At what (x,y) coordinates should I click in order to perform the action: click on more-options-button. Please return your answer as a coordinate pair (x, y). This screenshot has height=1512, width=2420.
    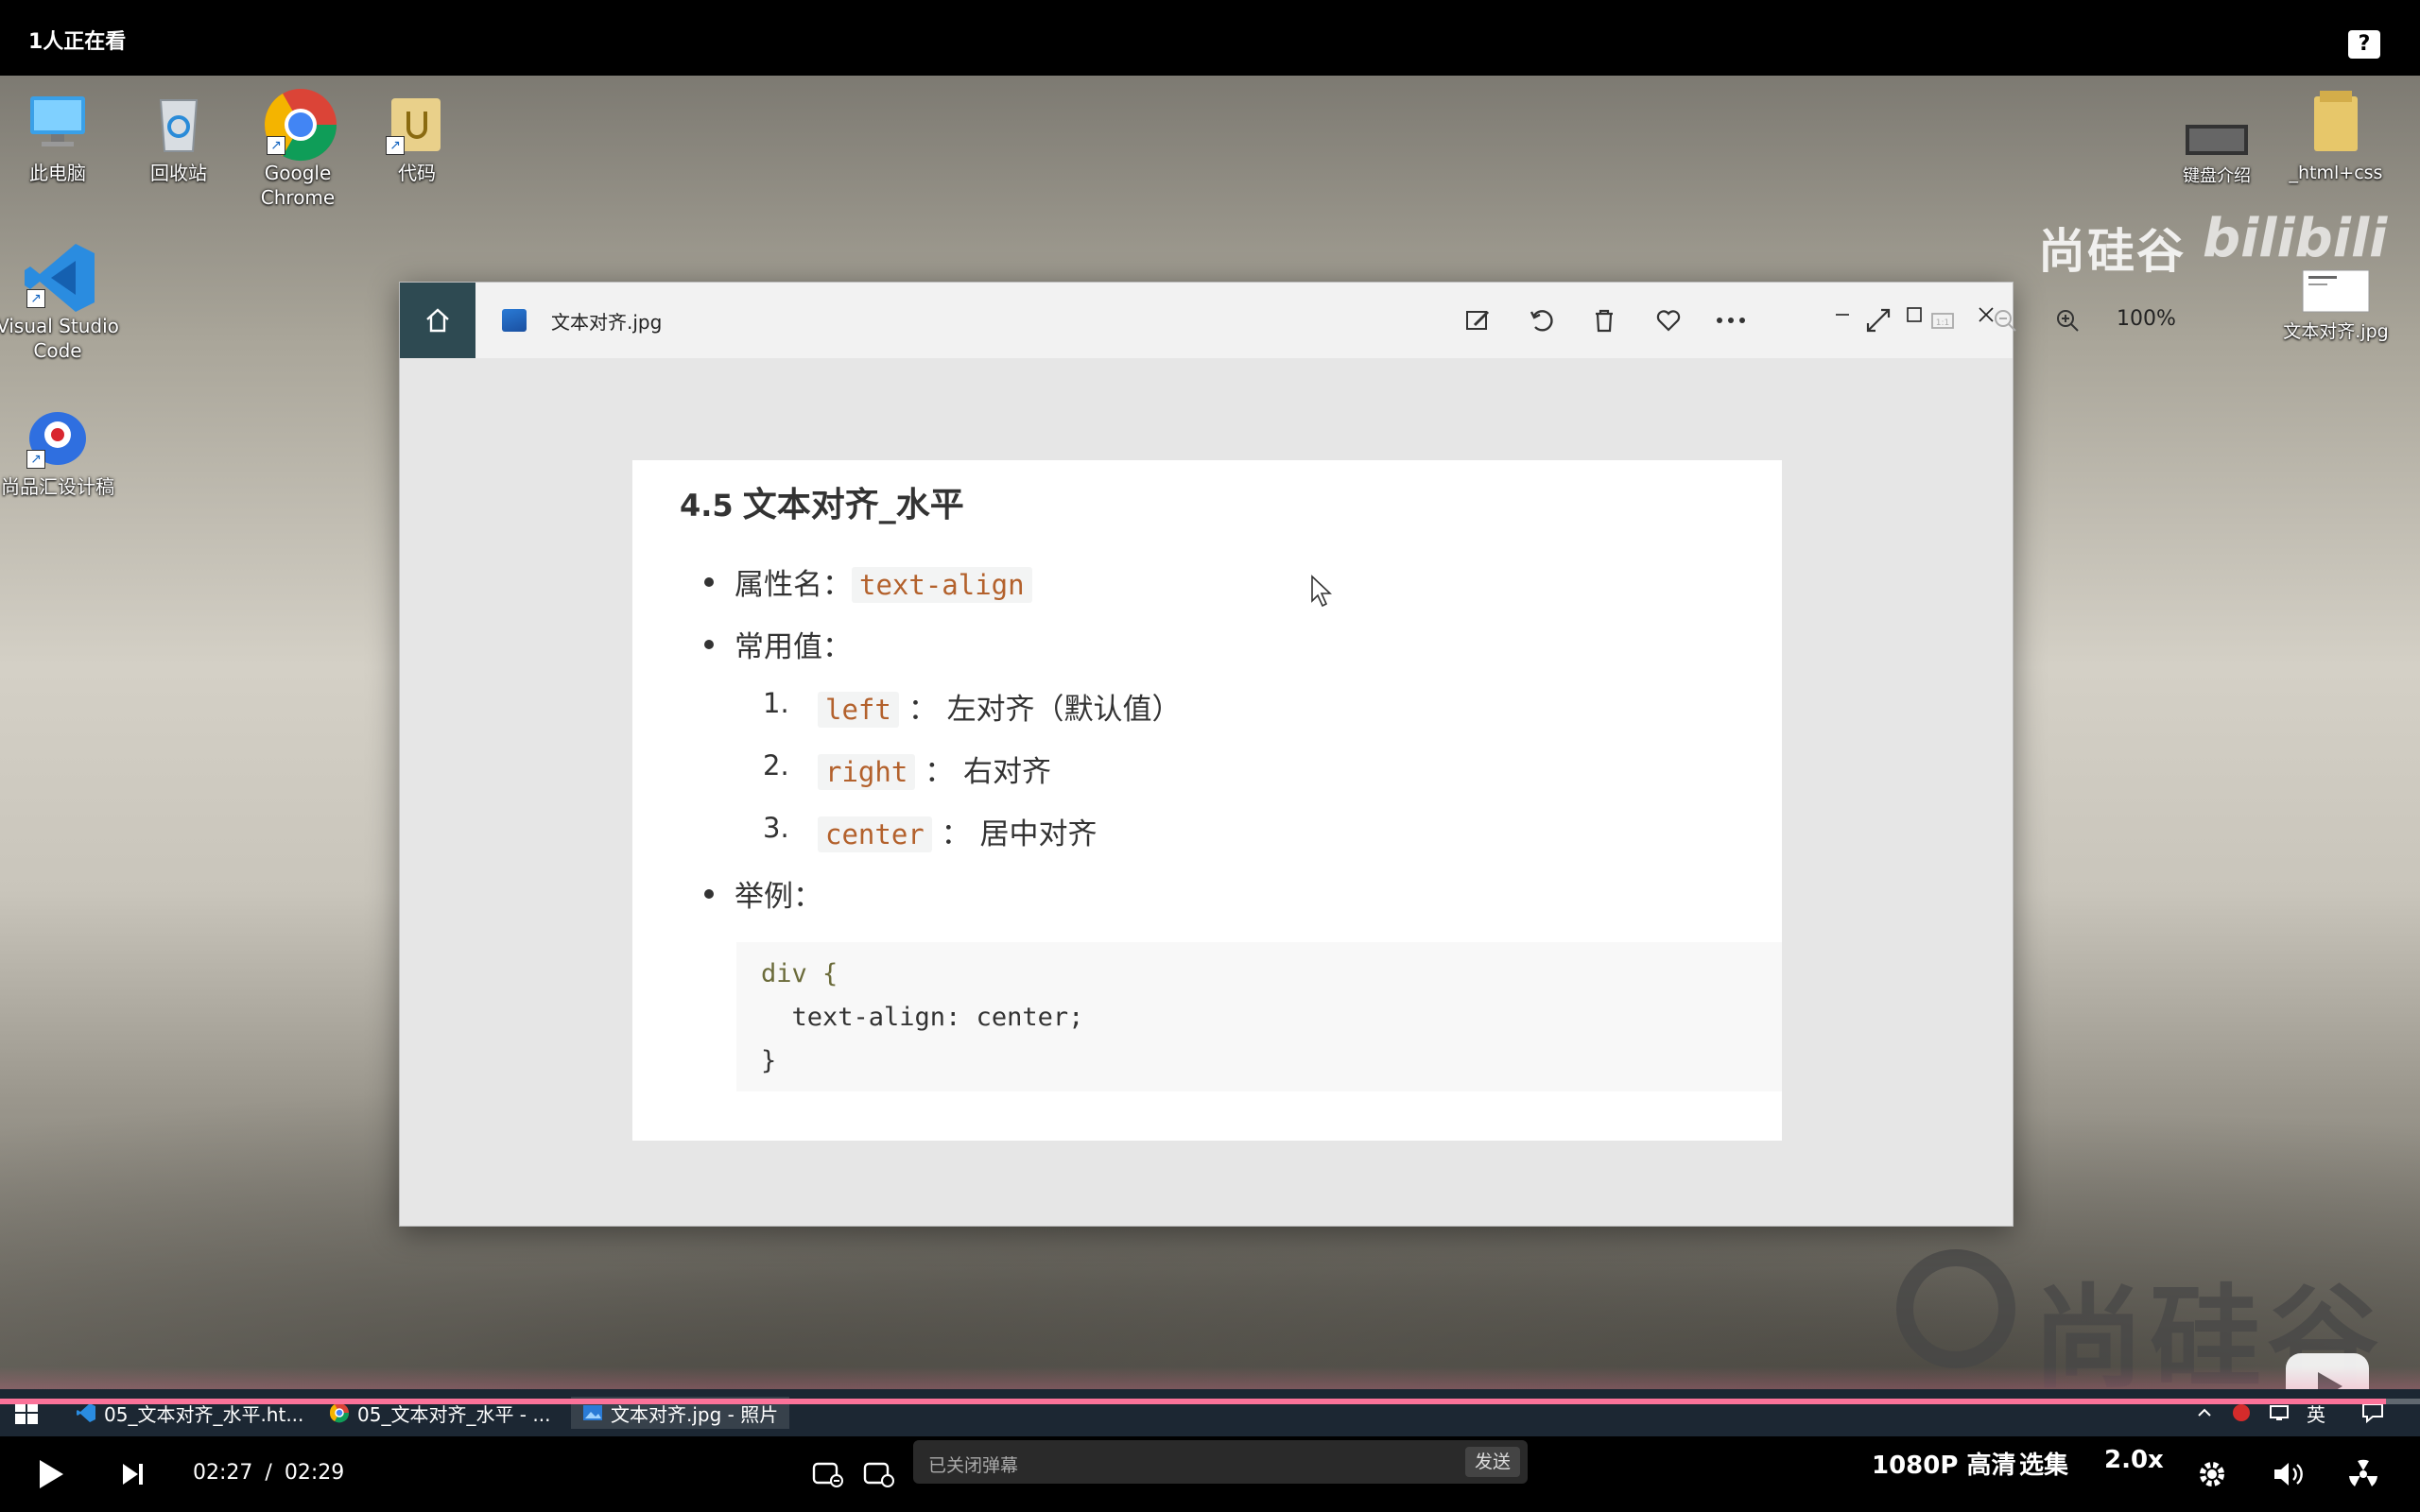
    Looking at the image, I should click on (1731, 320).